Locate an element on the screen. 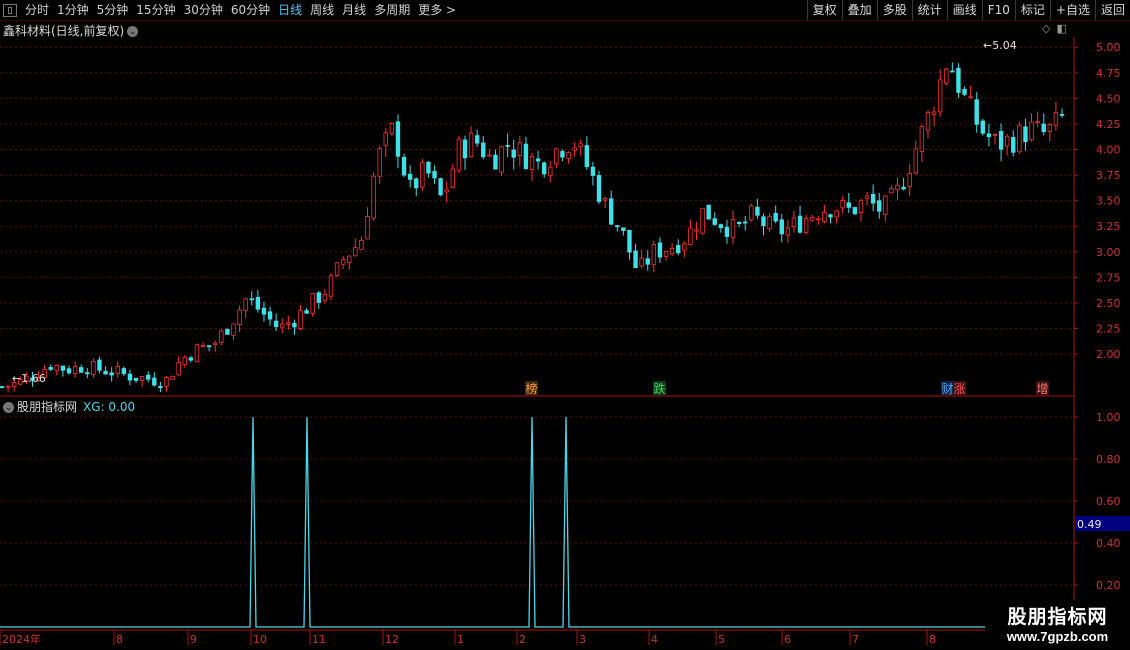 The width and height of the screenshot is (1130, 650). x-tick-label-0: 2024年 is located at coordinates (21, 639).